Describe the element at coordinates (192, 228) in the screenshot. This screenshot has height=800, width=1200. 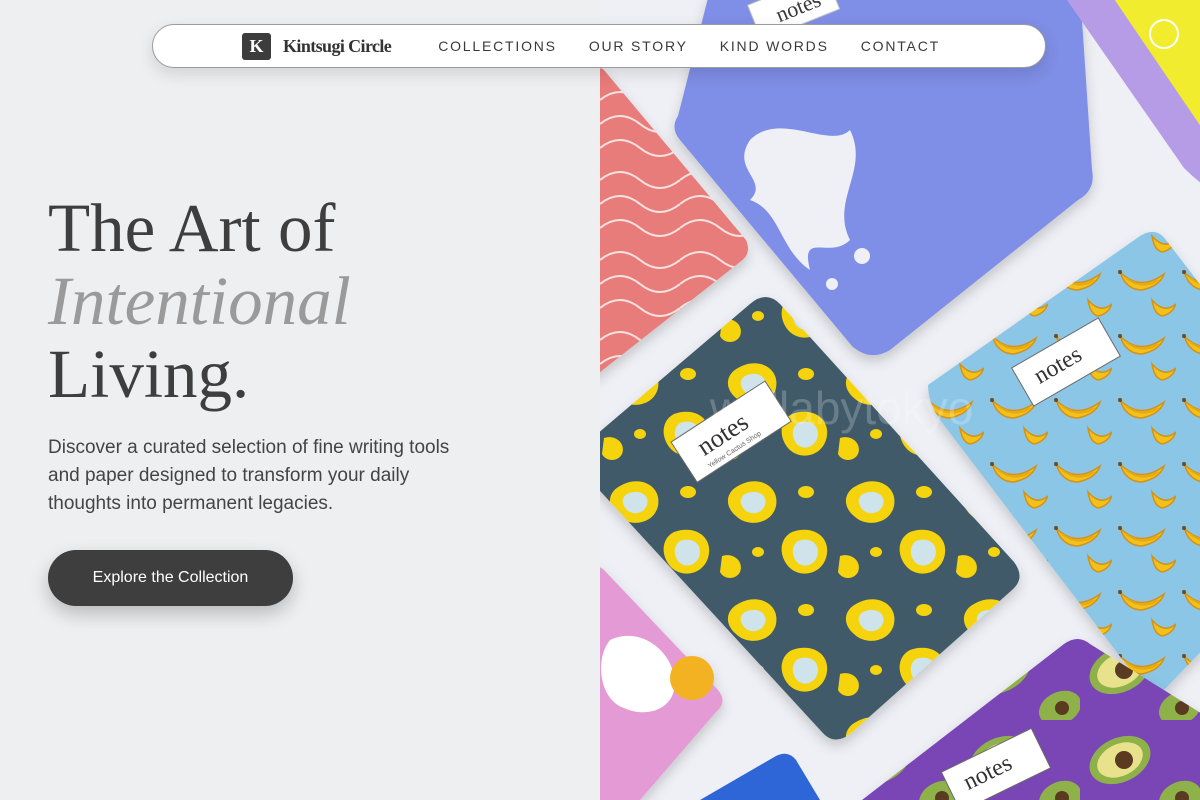
I see `hero-title-line-1: The Art of` at that location.